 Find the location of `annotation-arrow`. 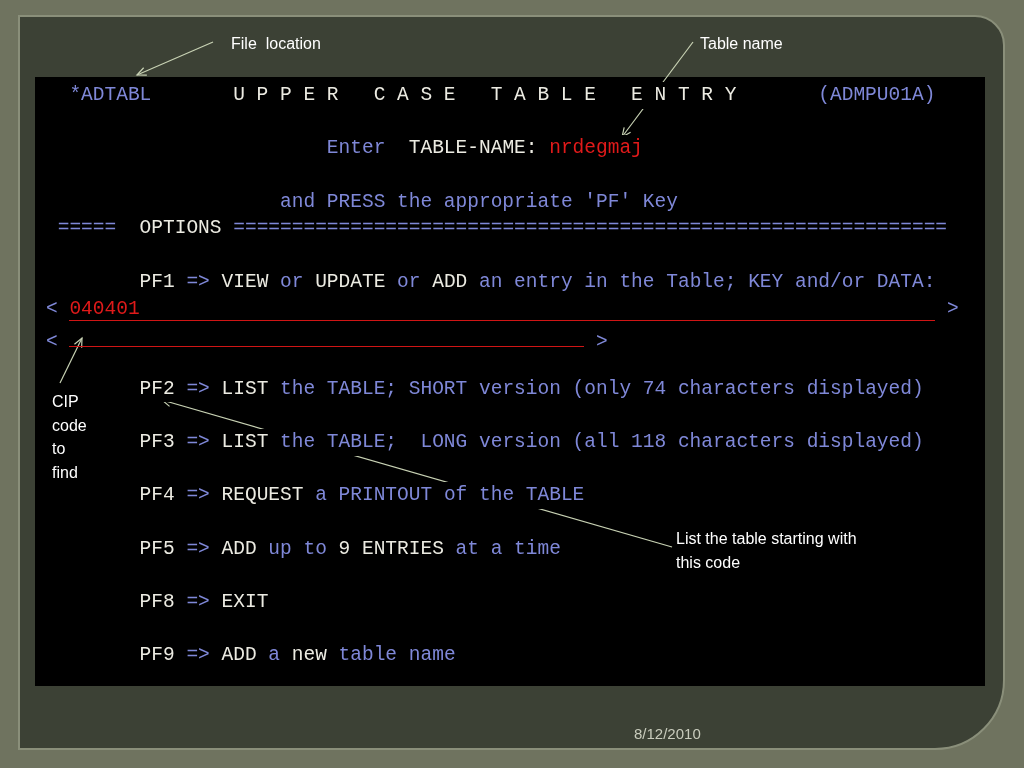

annotation-arrow is located at coordinates (71, 360).